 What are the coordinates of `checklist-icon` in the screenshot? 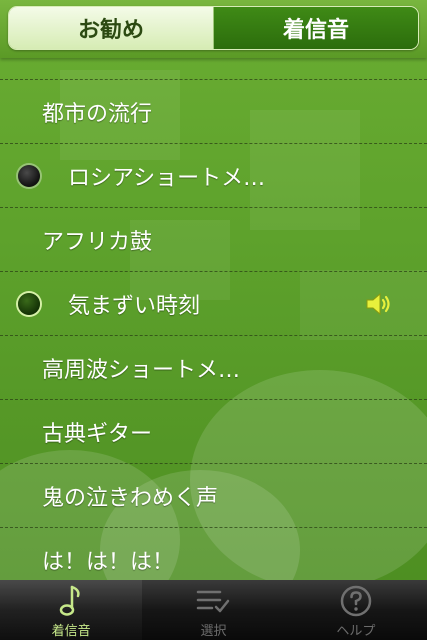 It's located at (213, 601).